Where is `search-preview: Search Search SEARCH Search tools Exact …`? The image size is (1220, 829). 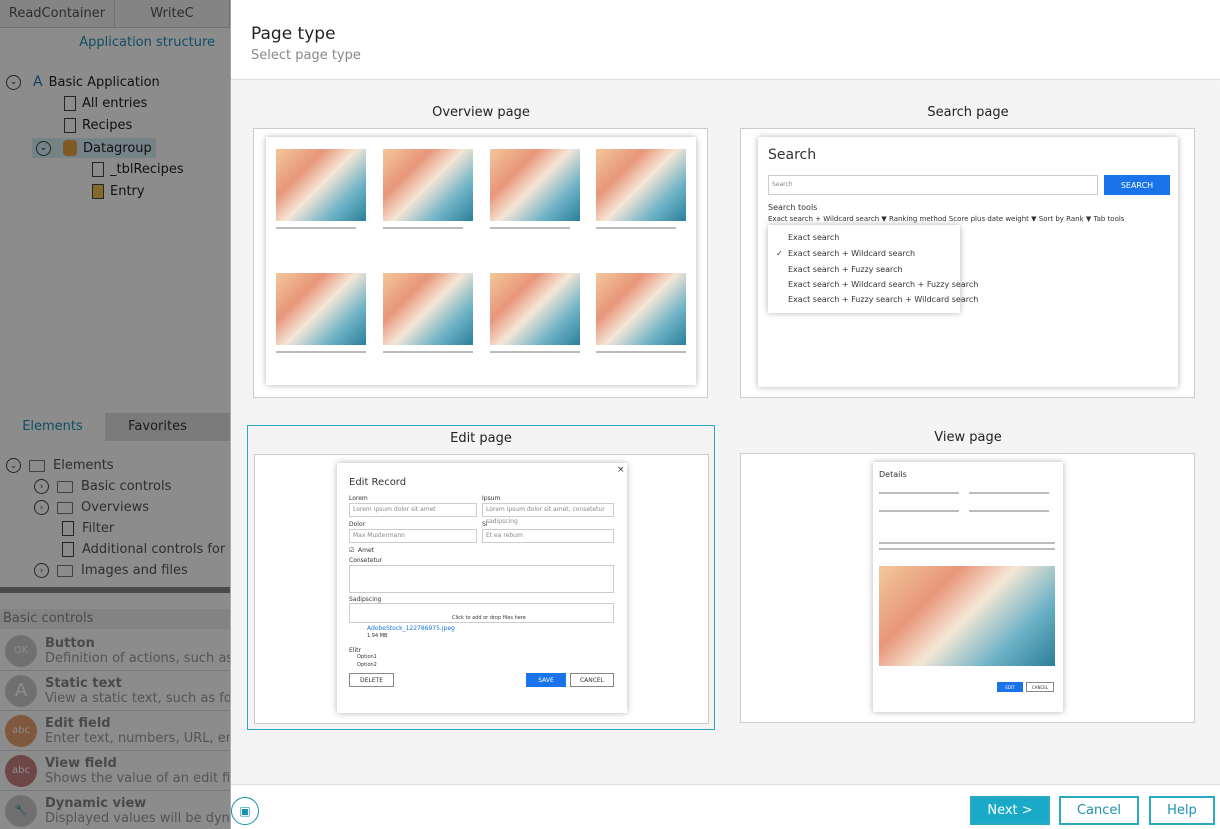 search-preview: Search Search SEARCH Search tools Exact … is located at coordinates (967, 263).